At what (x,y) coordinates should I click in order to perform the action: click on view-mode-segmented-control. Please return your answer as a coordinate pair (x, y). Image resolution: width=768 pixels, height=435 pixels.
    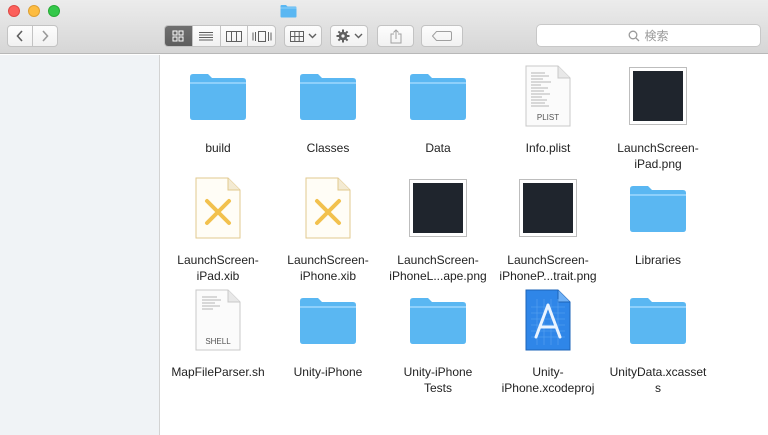
    Looking at the image, I should click on (220, 36).